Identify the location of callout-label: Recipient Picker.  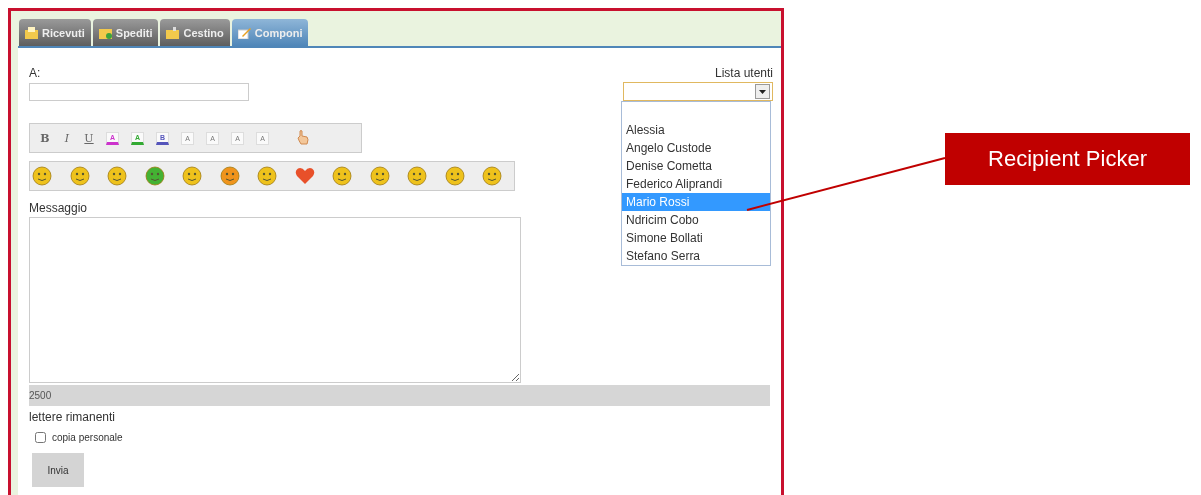
(1067, 159).